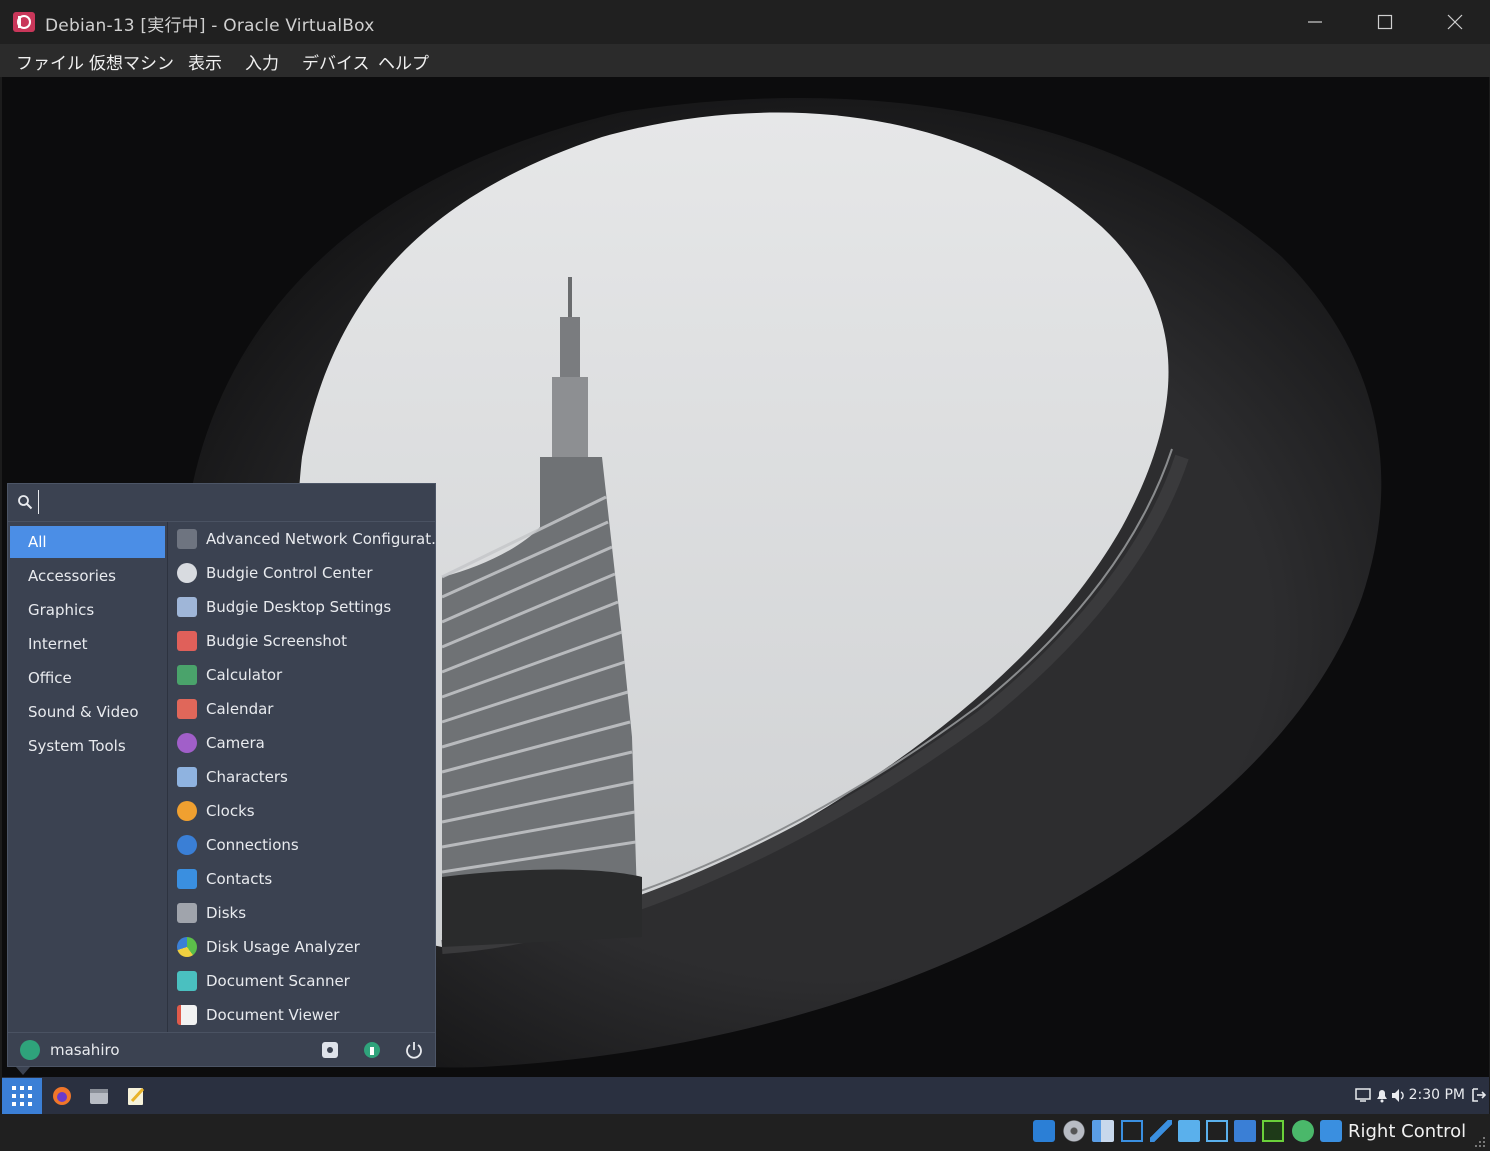 This screenshot has height=1151, width=1490. Describe the element at coordinates (1331, 1131) in the screenshot. I see `keyboard-capture-icon` at that location.